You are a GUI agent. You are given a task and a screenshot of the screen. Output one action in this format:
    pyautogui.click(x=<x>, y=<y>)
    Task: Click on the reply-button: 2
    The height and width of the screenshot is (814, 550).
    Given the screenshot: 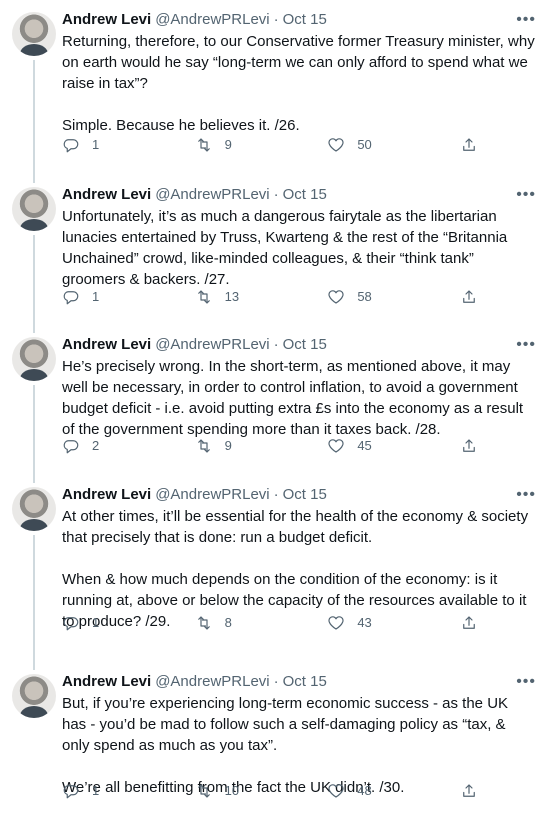 What is the action you would take?
    pyautogui.click(x=112, y=446)
    